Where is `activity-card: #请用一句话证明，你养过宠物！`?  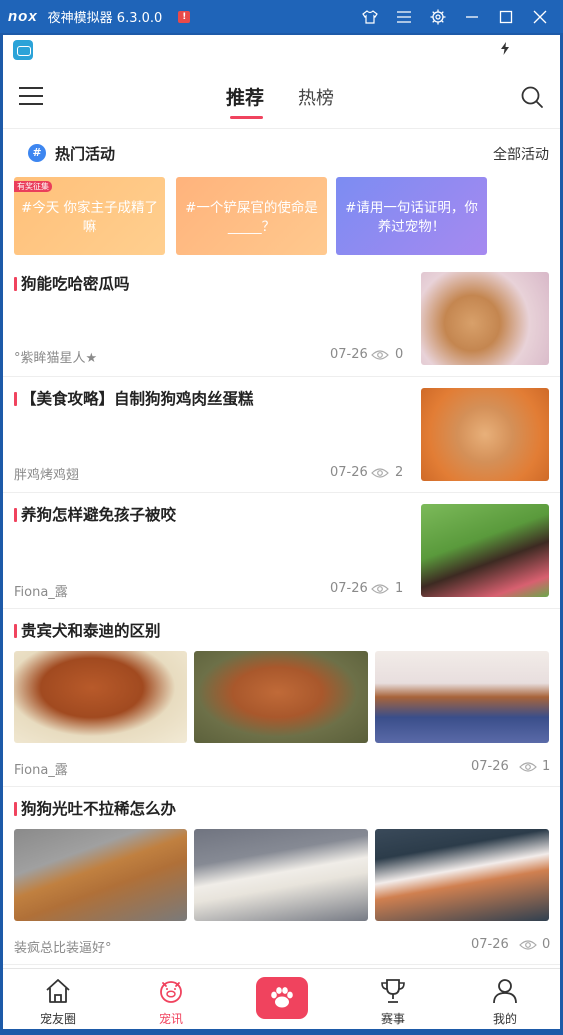
activity-card: #请用一句话证明，你养过宠物！ is located at coordinates (411, 216).